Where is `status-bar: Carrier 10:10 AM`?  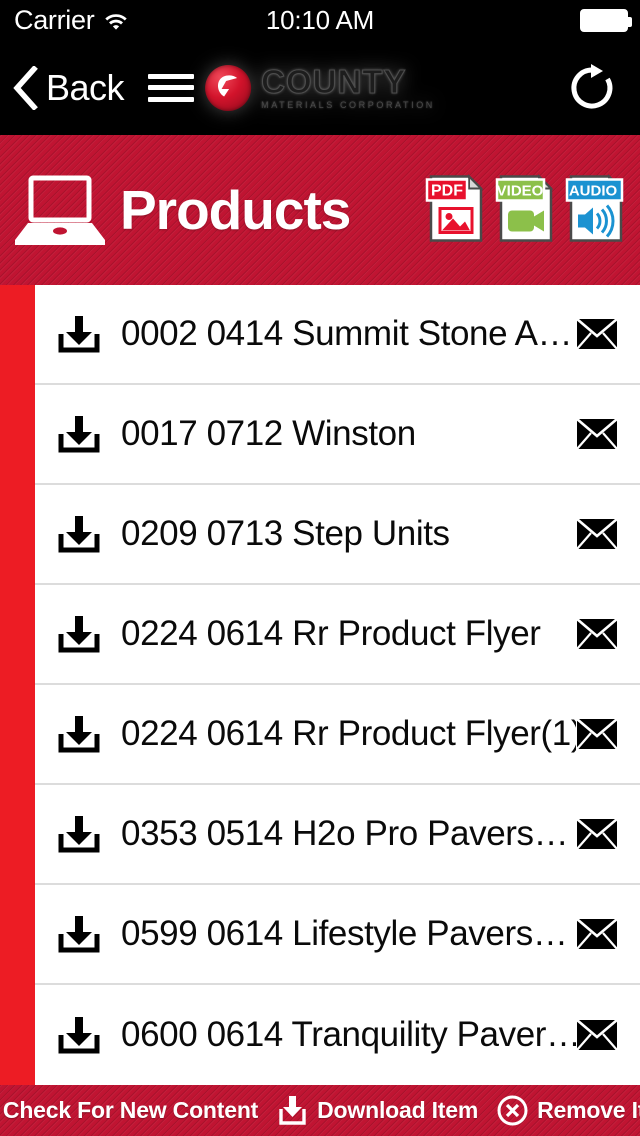
status-bar: Carrier 10:10 AM is located at coordinates (320, 20).